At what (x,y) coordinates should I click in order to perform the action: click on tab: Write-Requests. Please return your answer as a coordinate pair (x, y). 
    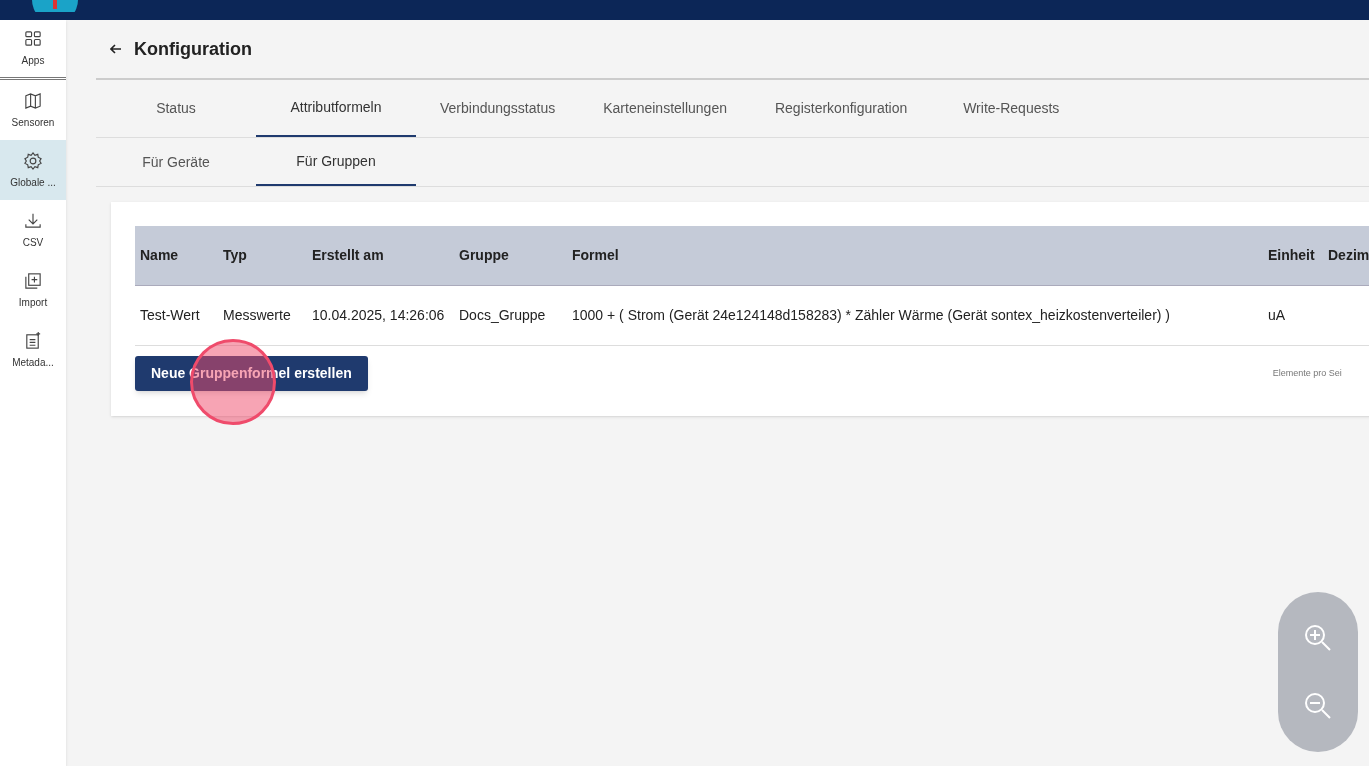
    Looking at the image, I should click on (1011, 108).